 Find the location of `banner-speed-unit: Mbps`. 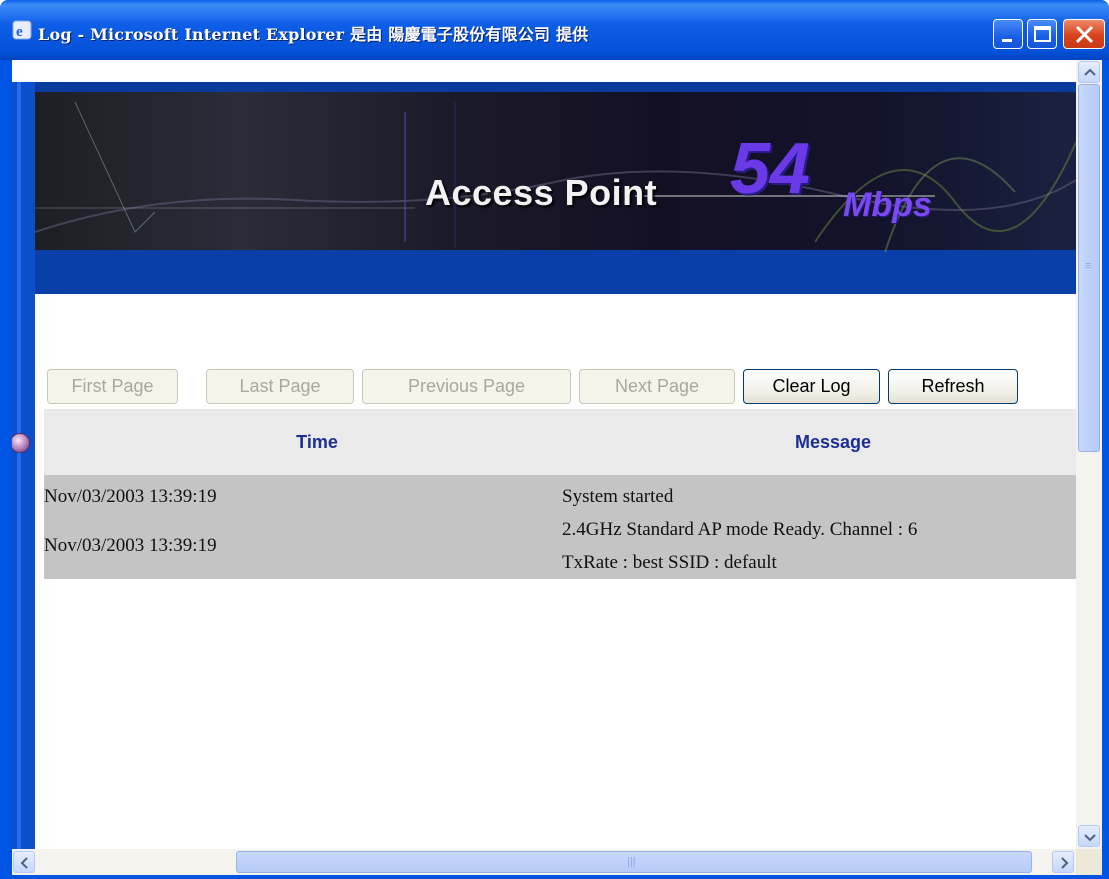

banner-speed-unit: Mbps is located at coordinates (887, 205).